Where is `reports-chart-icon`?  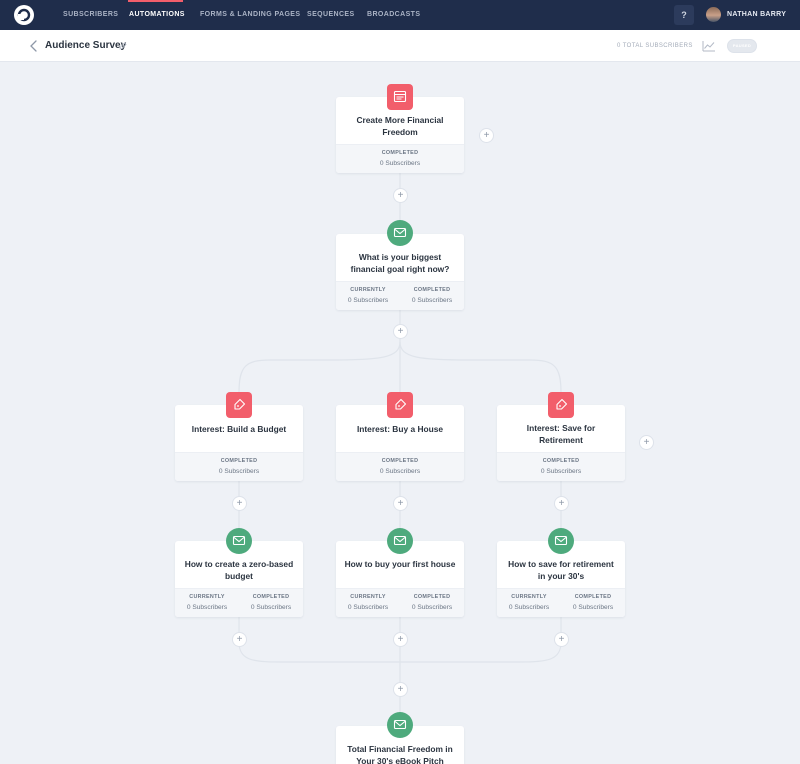 reports-chart-icon is located at coordinates (709, 46).